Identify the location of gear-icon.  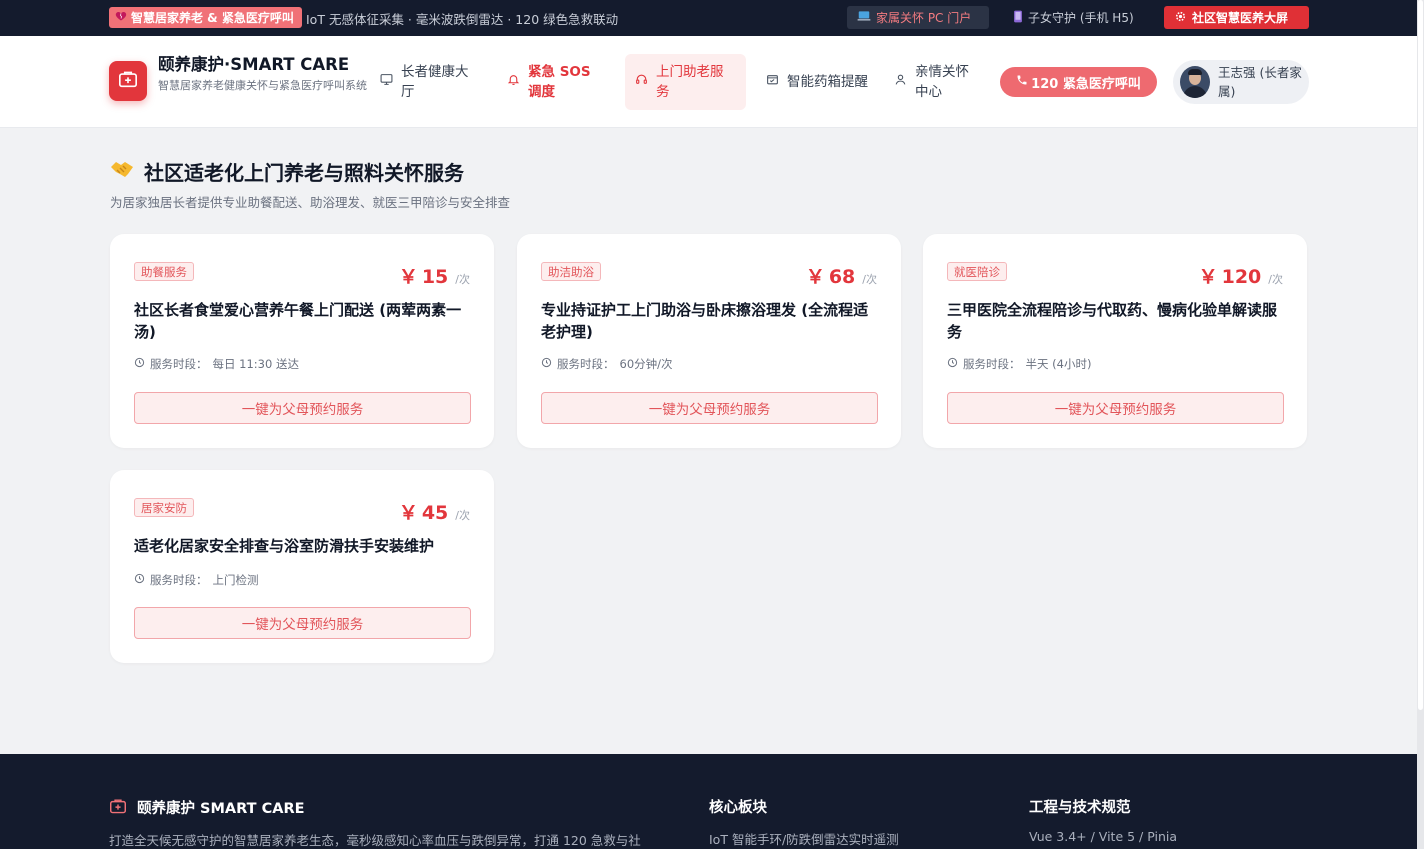
(1180, 18).